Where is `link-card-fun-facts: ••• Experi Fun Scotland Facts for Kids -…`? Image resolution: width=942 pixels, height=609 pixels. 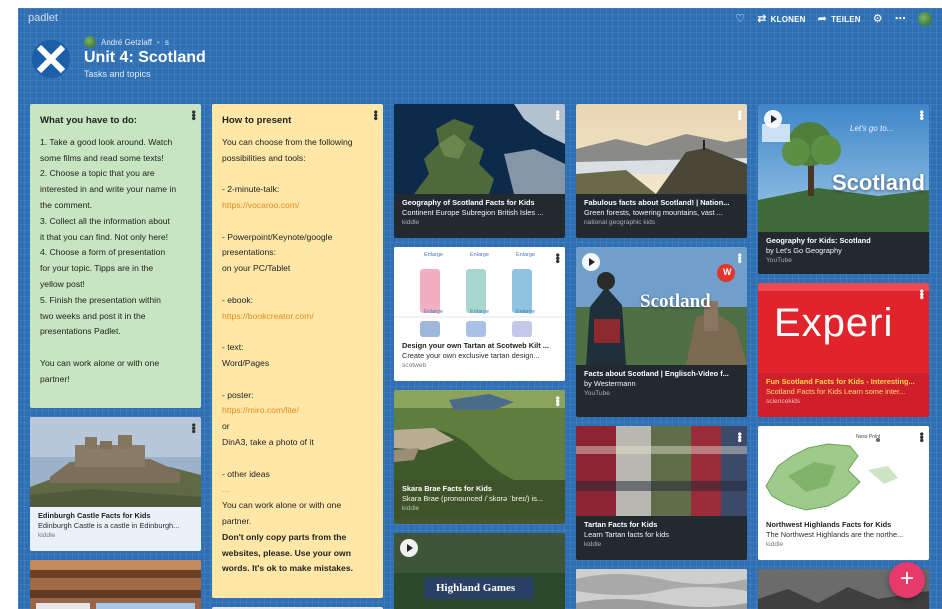
link-card-fun-facts: ••• Experi Fun Scotland Facts for Kids -… is located at coordinates (843, 350).